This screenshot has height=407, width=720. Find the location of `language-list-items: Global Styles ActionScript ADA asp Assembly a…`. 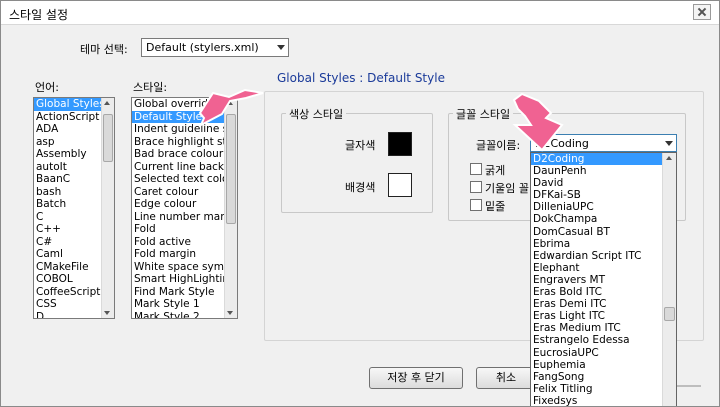

language-list-items: Global Styles ActionScript ADA asp Assembly a… is located at coordinates (67, 208).